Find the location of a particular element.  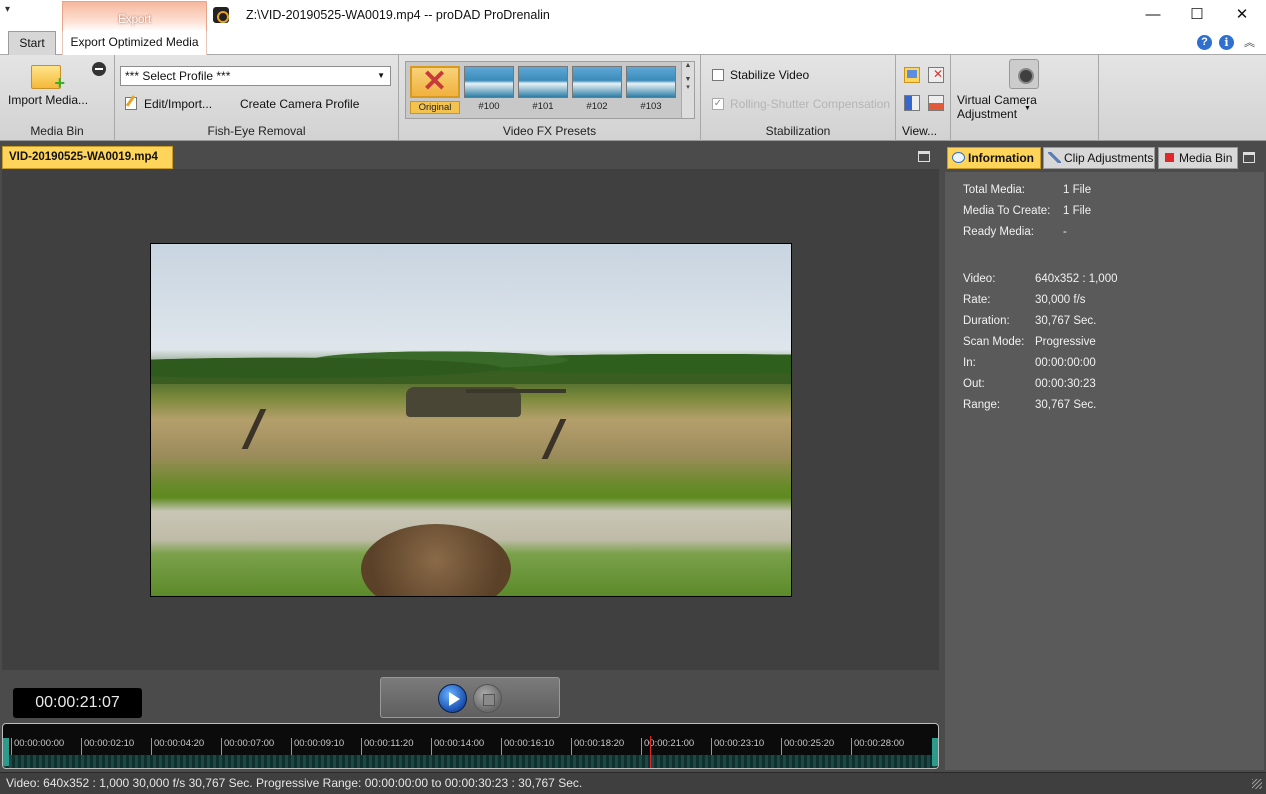

export-context-tab: Export is located at coordinates (134, 16).